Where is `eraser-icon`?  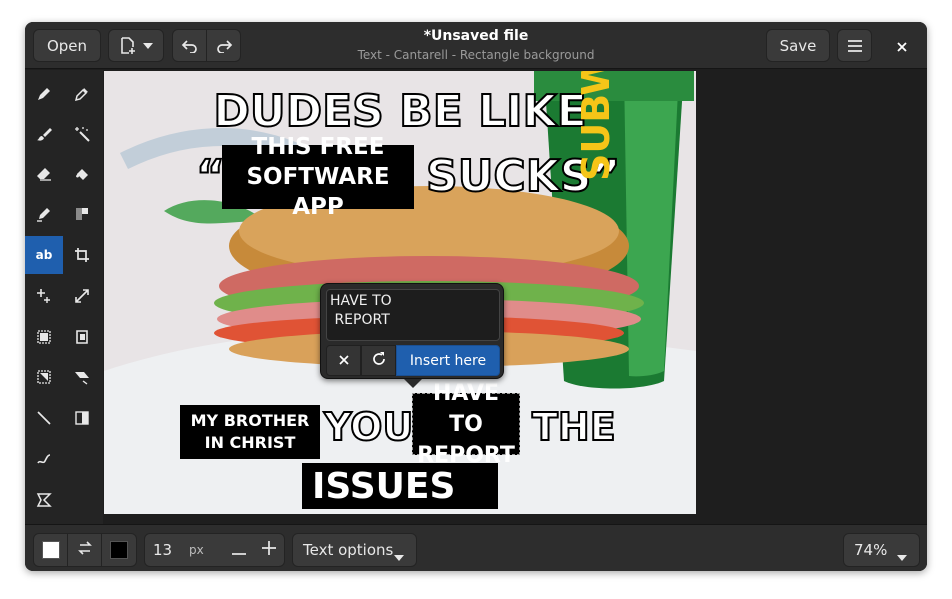 eraser-icon is located at coordinates (44, 174).